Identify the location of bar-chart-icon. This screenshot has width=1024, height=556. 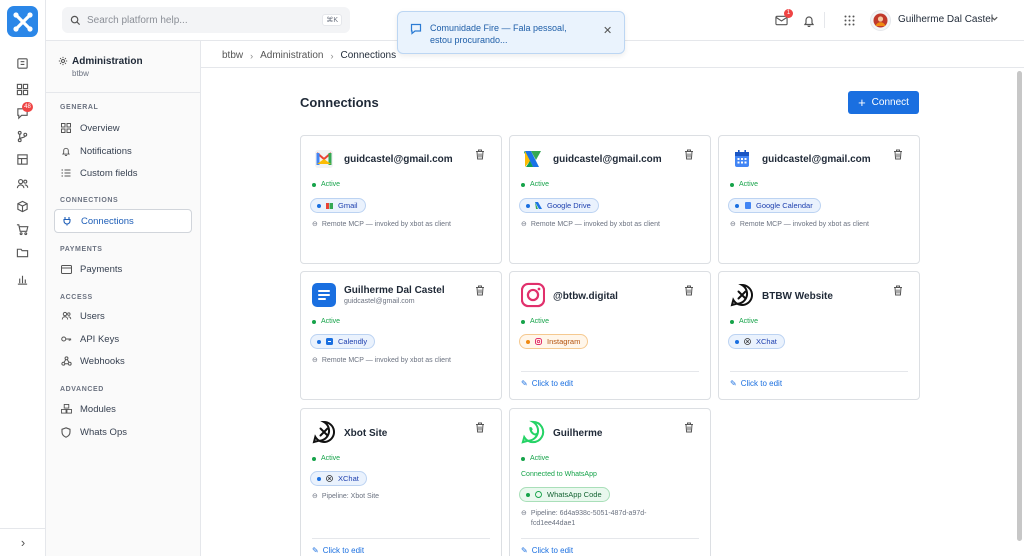
(22, 279).